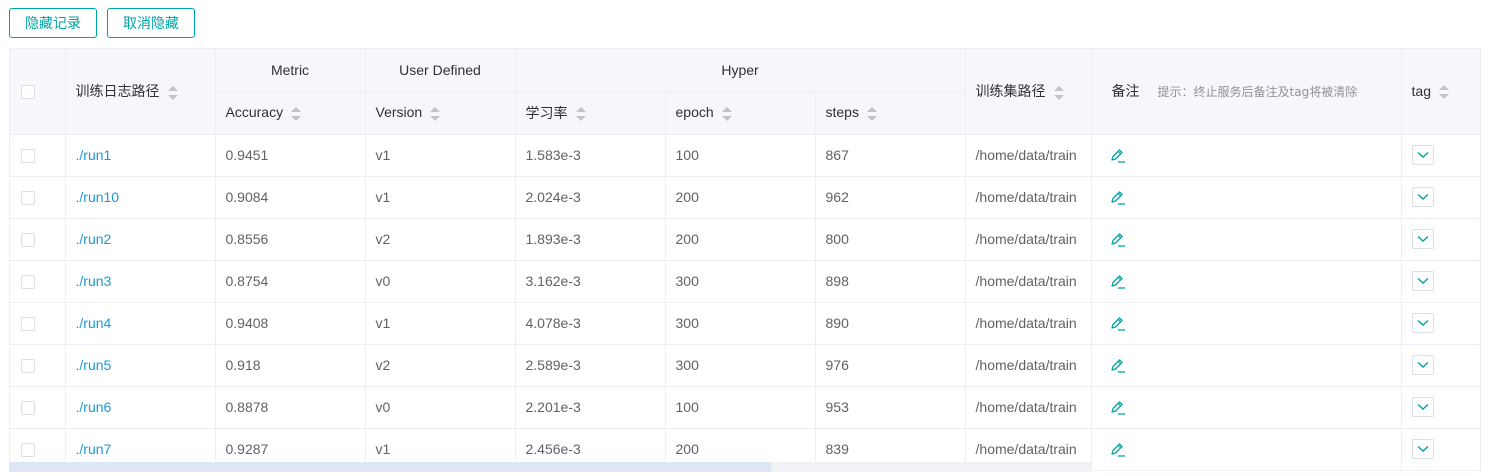 Image resolution: width=1494 pixels, height=476 pixels. What do you see at coordinates (590, 281) in the screenshot?
I see `lr-cell: 3.162e-3` at bounding box center [590, 281].